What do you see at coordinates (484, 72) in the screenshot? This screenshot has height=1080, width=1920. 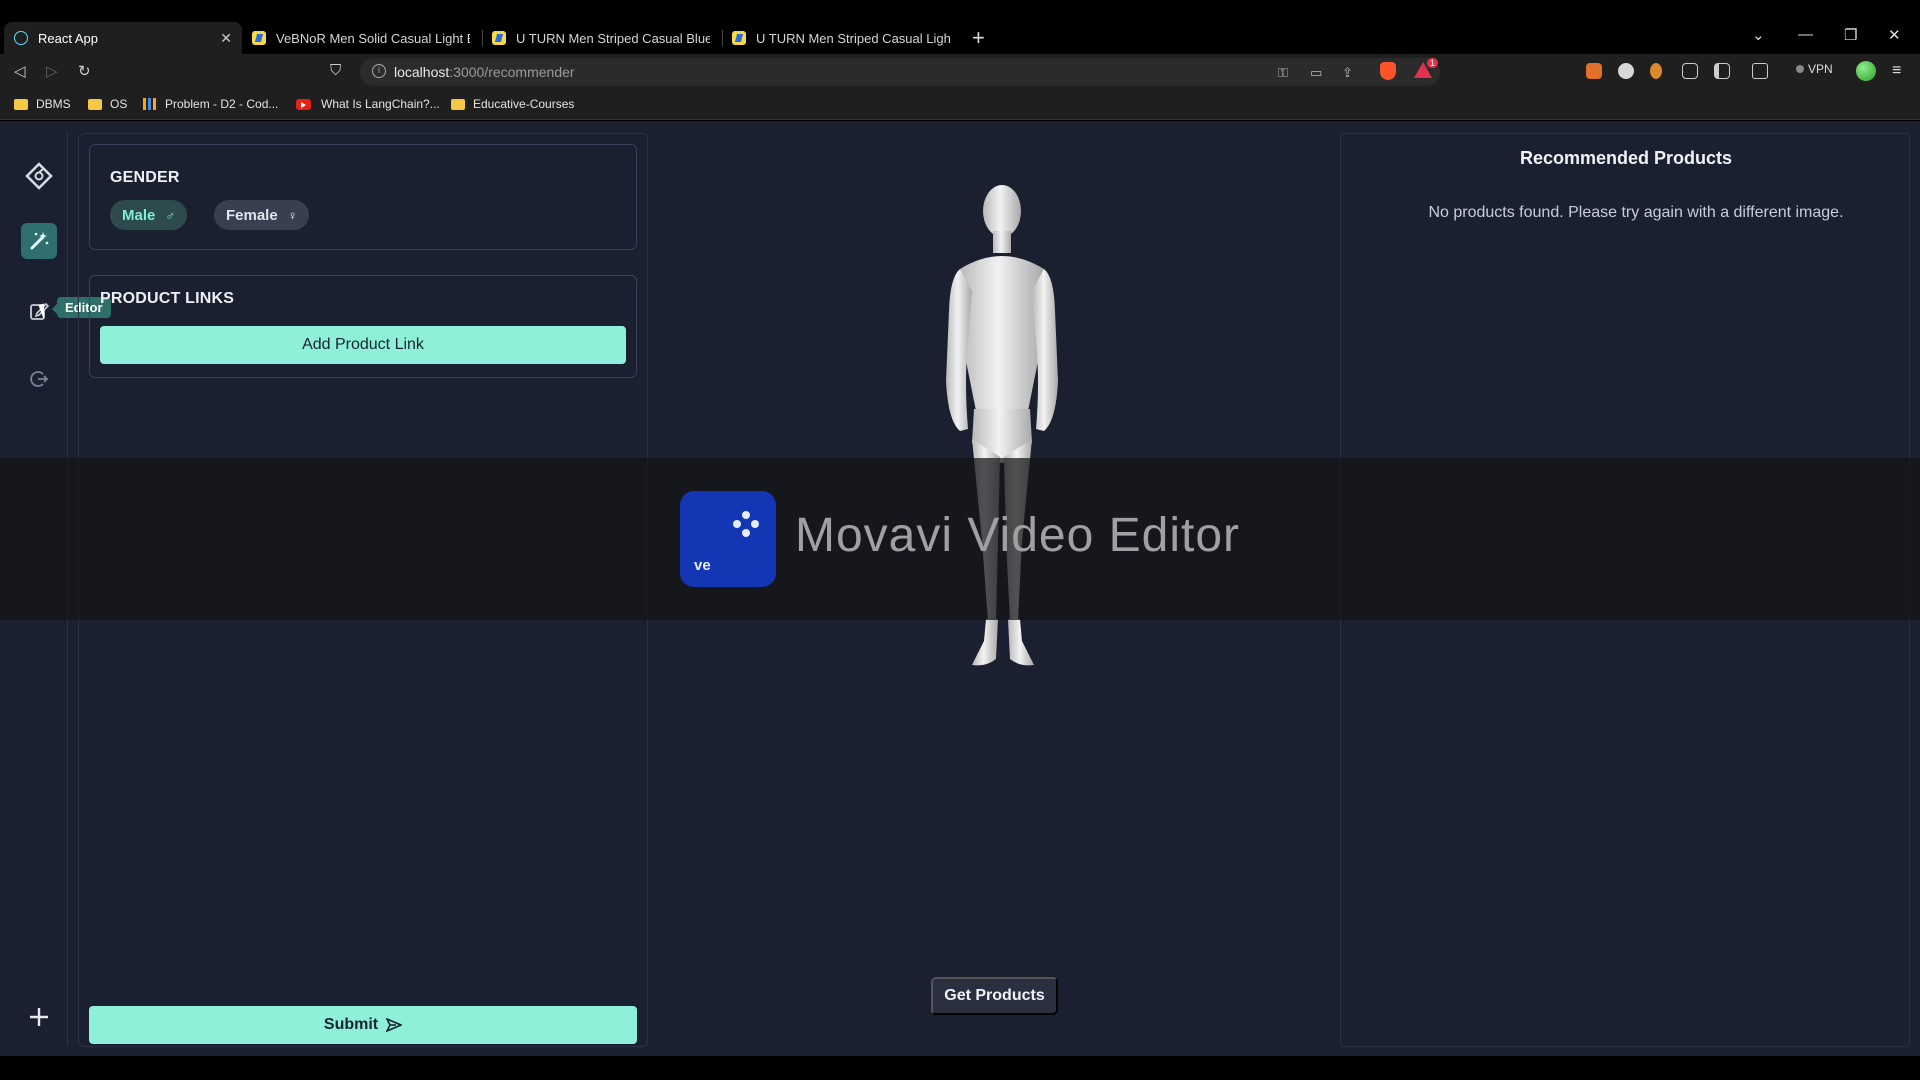 I see `url-text: localhost:3000/recommender` at bounding box center [484, 72].